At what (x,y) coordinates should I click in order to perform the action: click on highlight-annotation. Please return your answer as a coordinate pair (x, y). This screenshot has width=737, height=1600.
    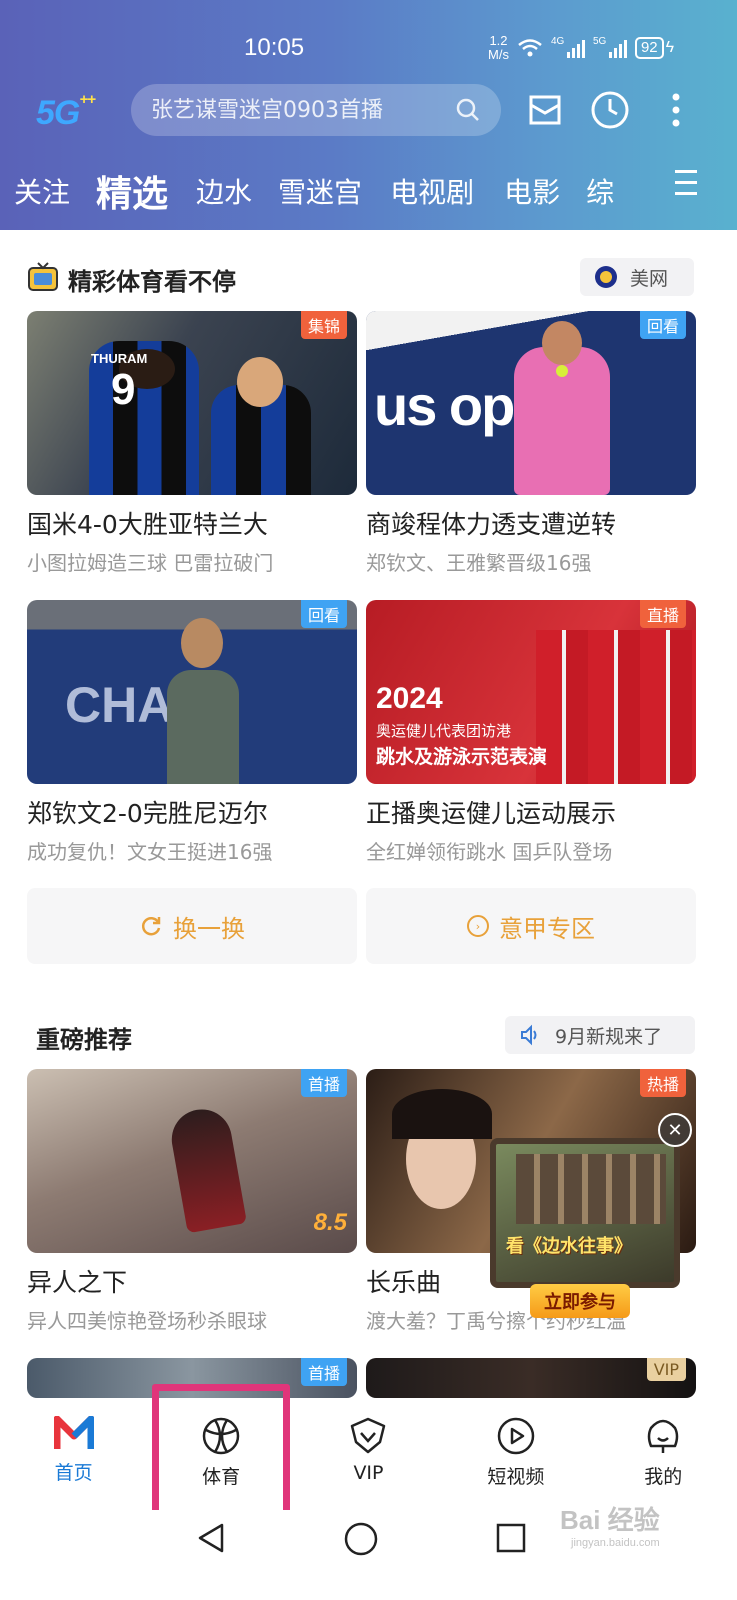
    Looking at the image, I should click on (221, 1456).